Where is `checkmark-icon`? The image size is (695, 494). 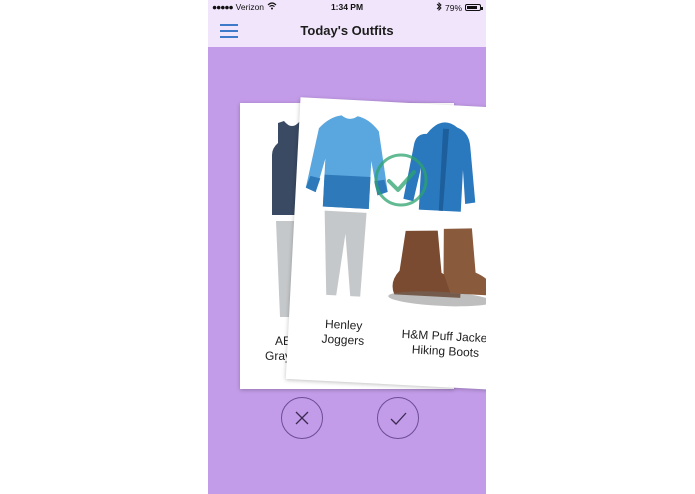
checkmark-icon is located at coordinates (398, 418).